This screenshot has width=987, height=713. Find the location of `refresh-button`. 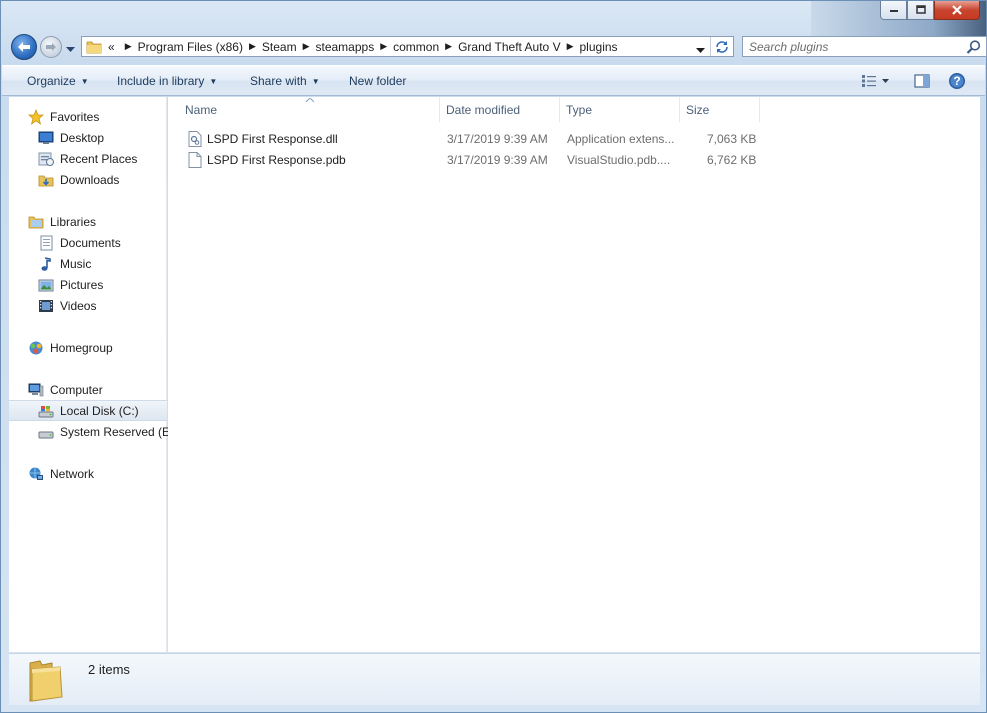

refresh-button is located at coordinates (721, 46).